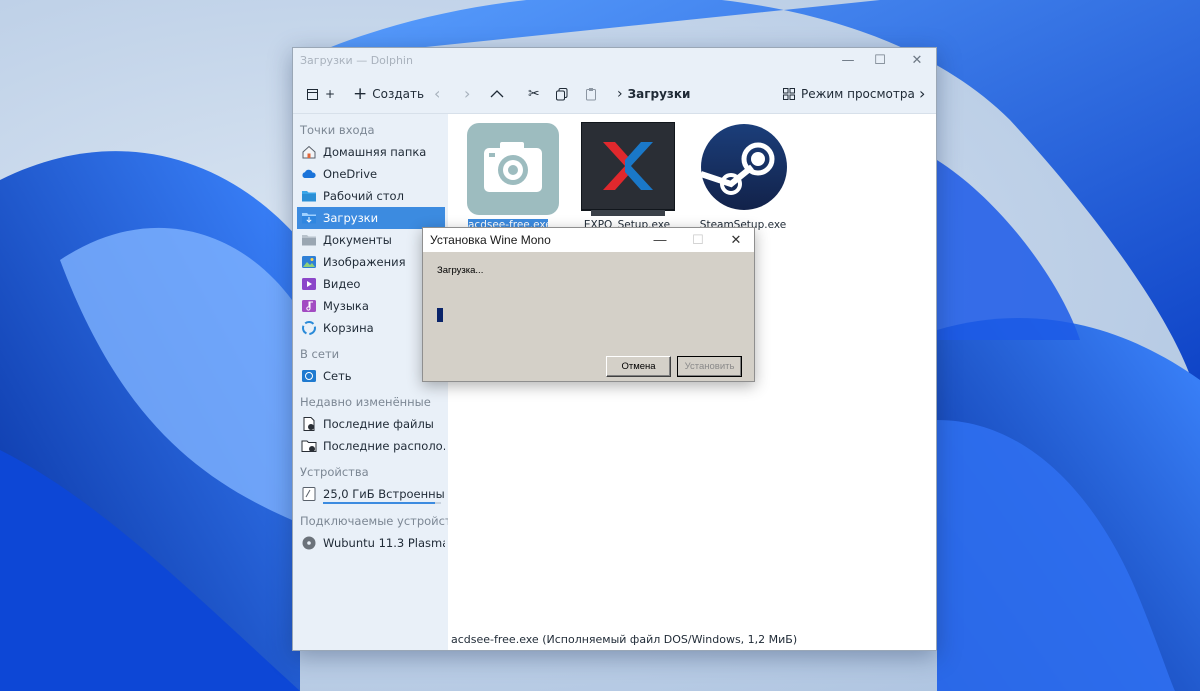  I want to click on section-recent: Недавно изменённые, so click(365, 402).